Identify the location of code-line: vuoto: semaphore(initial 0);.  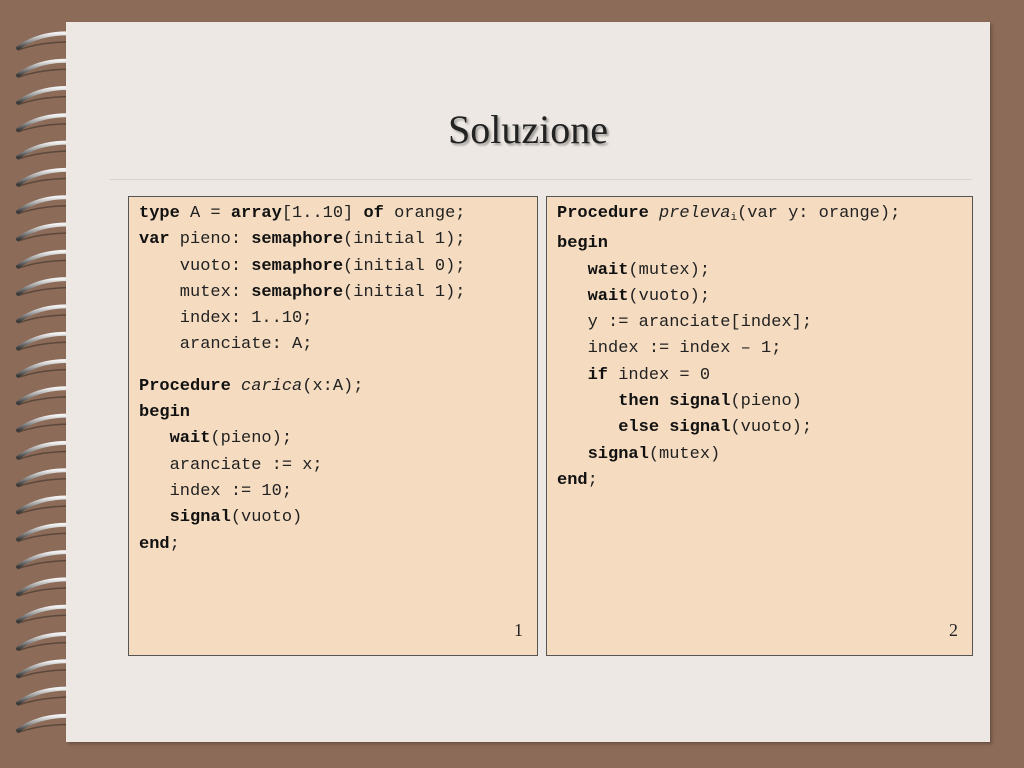
(302, 267).